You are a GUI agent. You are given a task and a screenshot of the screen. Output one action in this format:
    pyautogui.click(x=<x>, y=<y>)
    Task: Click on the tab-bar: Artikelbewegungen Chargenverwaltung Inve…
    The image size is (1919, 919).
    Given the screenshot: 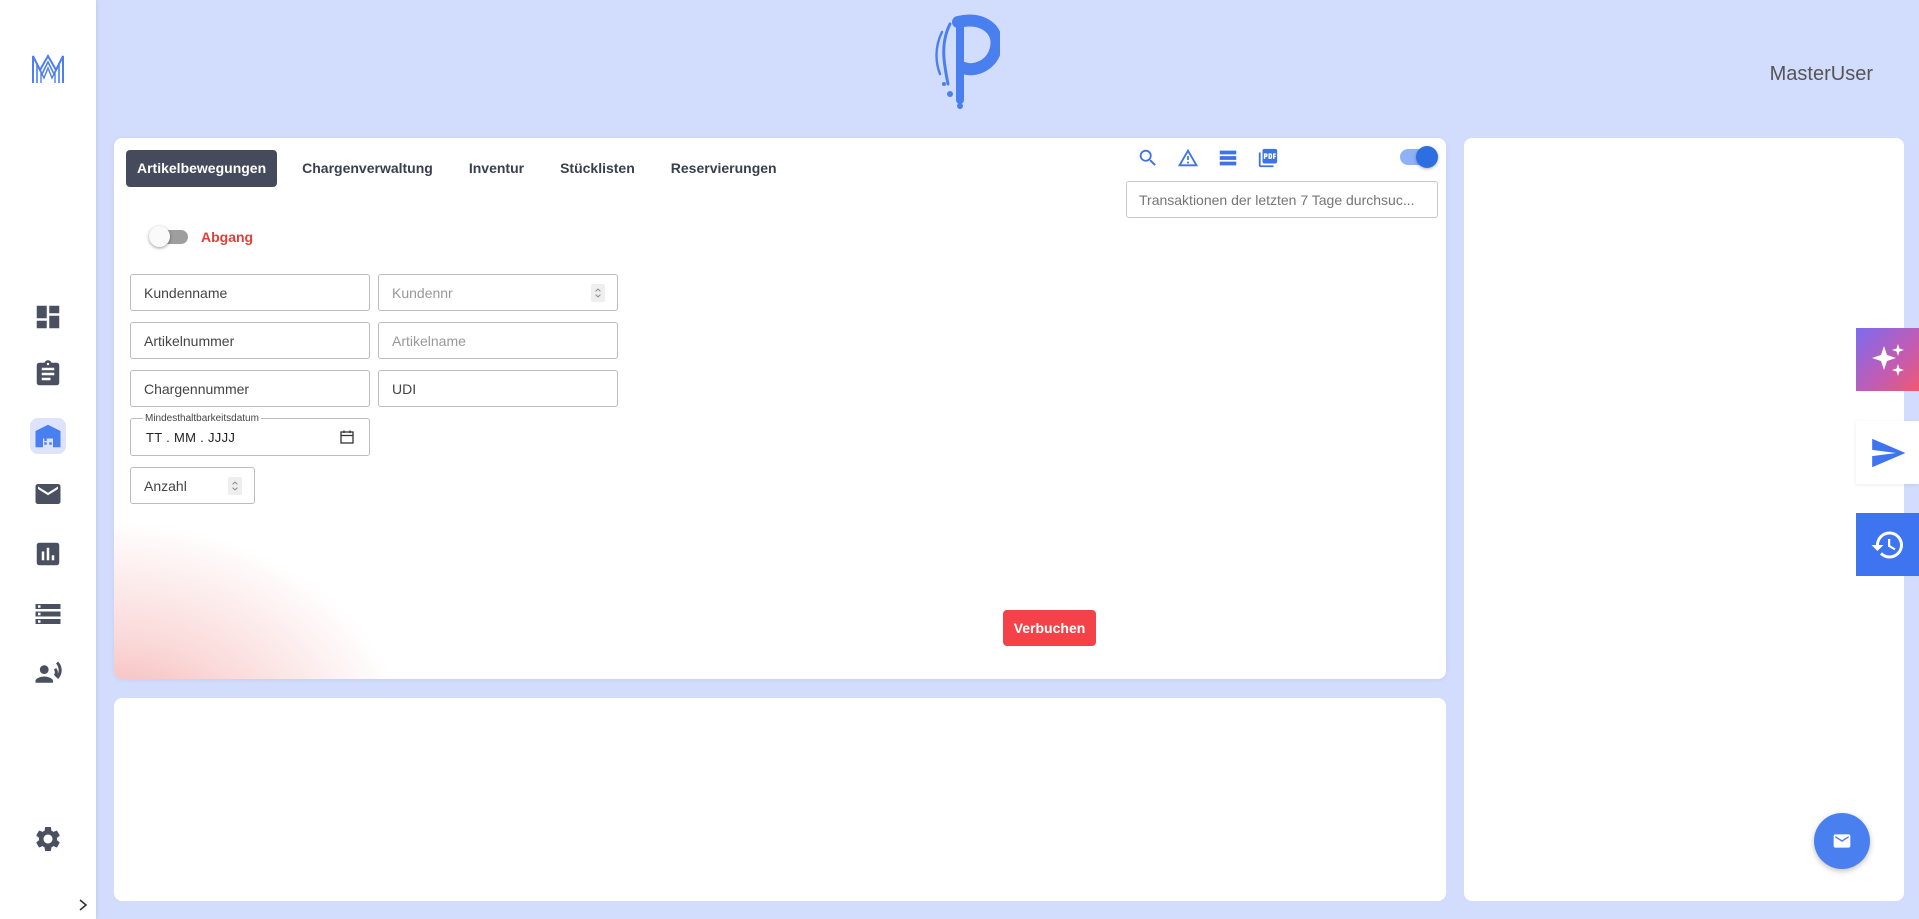 What is the action you would take?
    pyautogui.click(x=464, y=168)
    